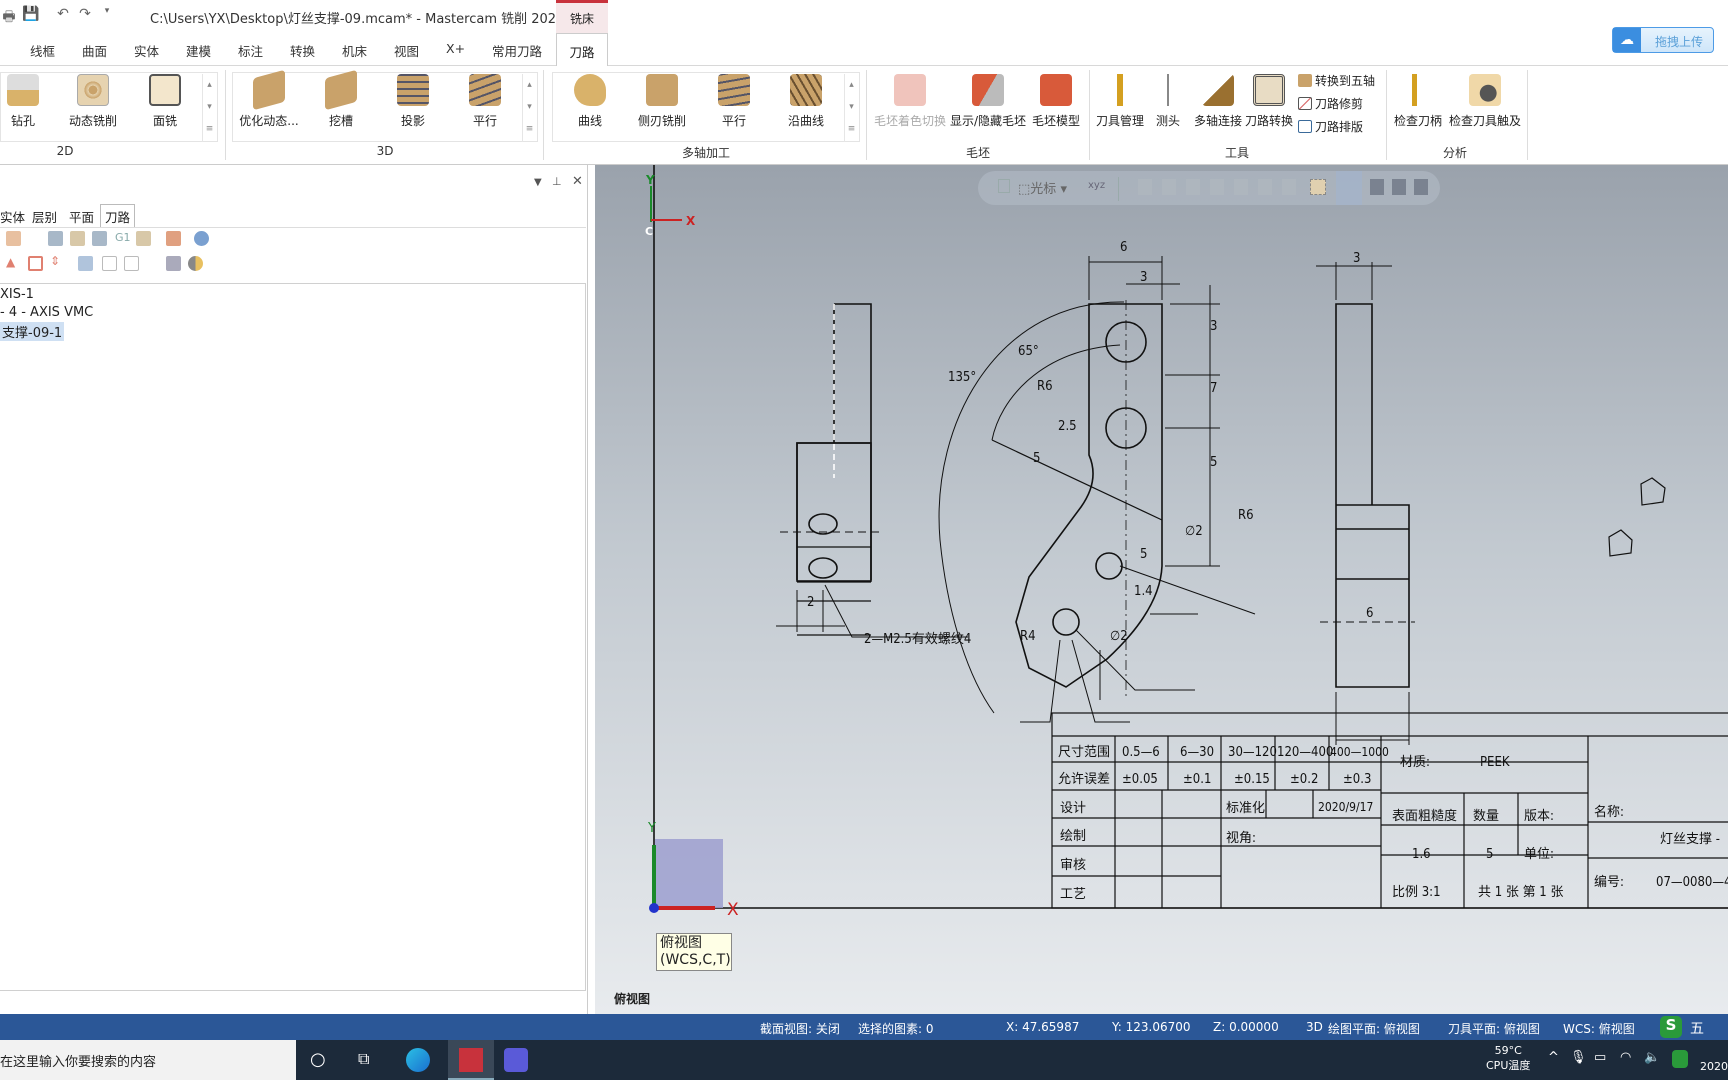 The height and width of the screenshot is (1080, 1728). Describe the element at coordinates (1485, 101) in the screenshot. I see `check-tool-reach-button: 检查刀具触及` at that location.